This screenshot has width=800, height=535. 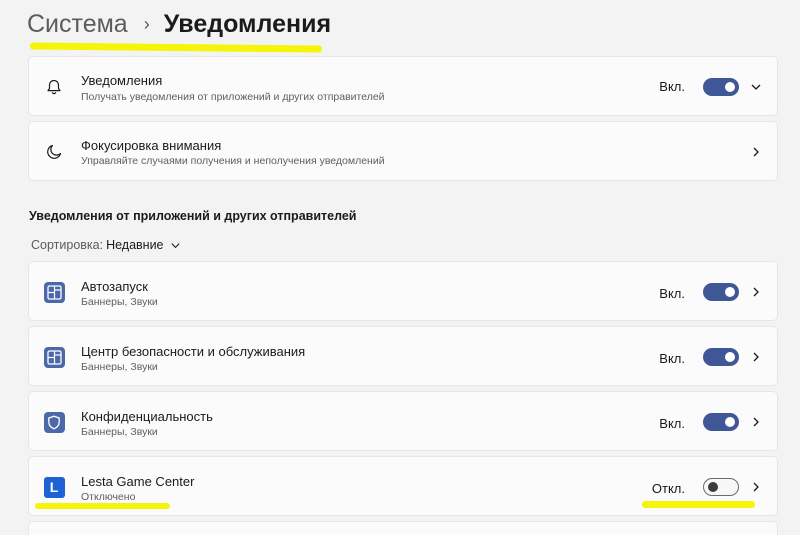 I want to click on focus-title: Фокусировка внимания, so click(x=151, y=145).